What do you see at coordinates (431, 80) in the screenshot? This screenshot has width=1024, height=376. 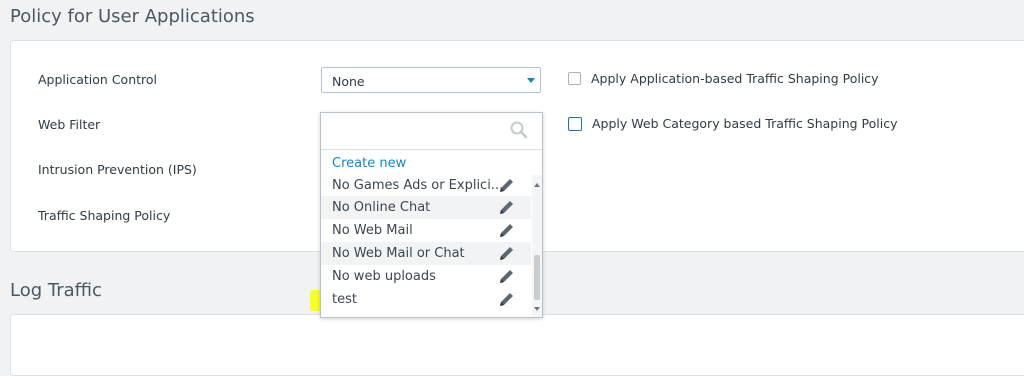 I see `application-control-select: None` at bounding box center [431, 80].